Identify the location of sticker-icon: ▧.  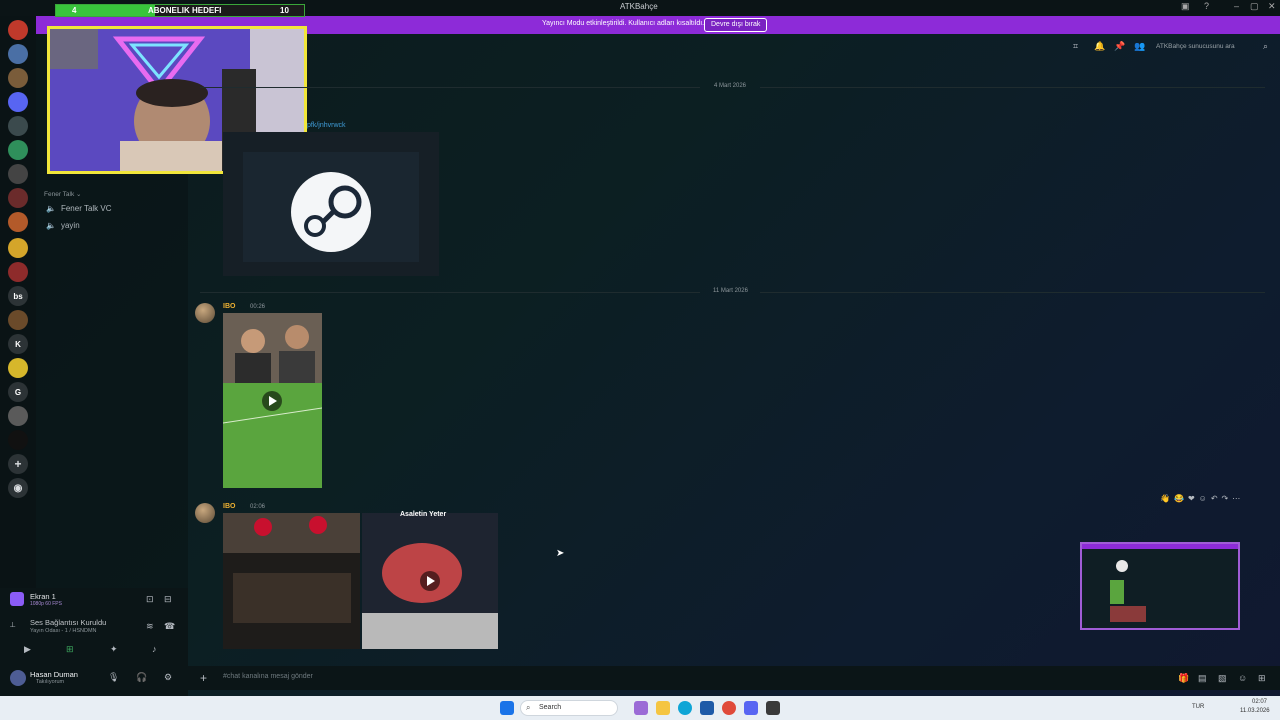
(1222, 678).